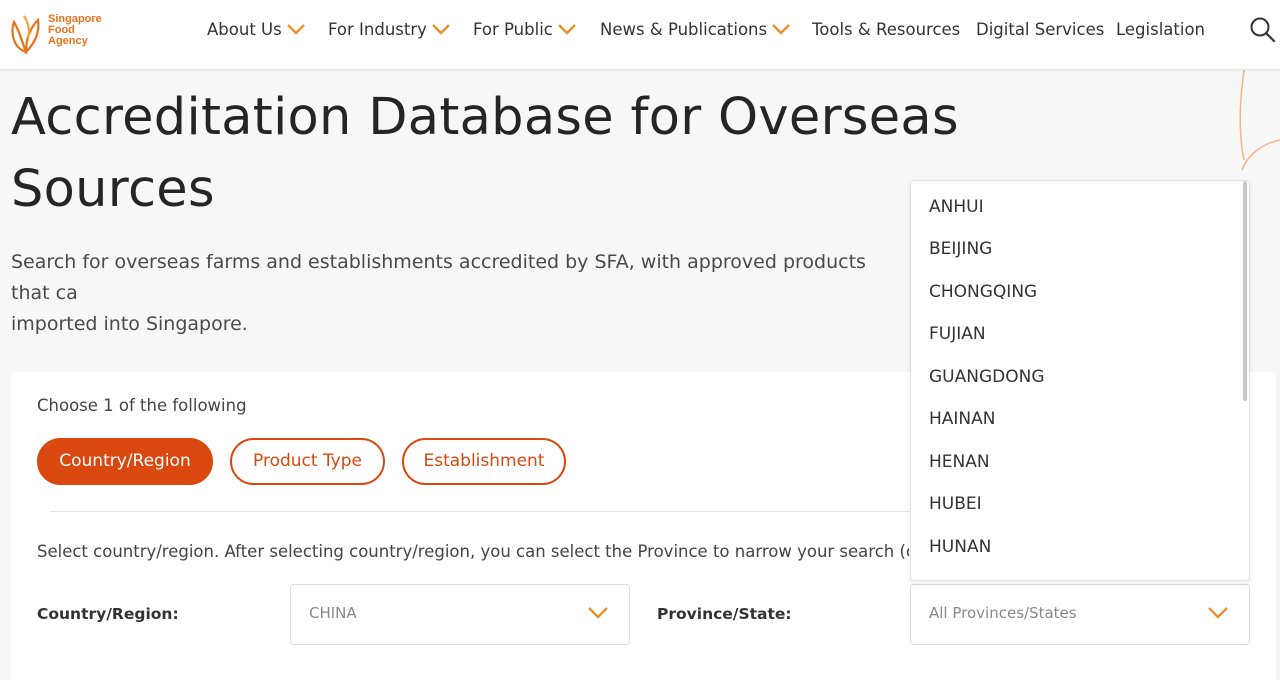 The image size is (1280, 680). What do you see at coordinates (962, 419) in the screenshot?
I see `province-option-hainan: HAINAN` at bounding box center [962, 419].